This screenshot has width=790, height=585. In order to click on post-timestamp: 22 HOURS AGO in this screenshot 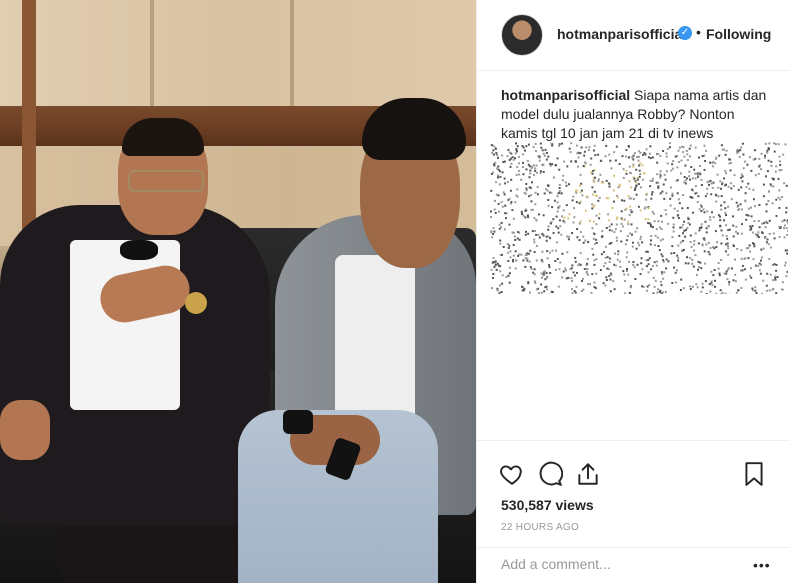, I will do `click(540, 527)`.